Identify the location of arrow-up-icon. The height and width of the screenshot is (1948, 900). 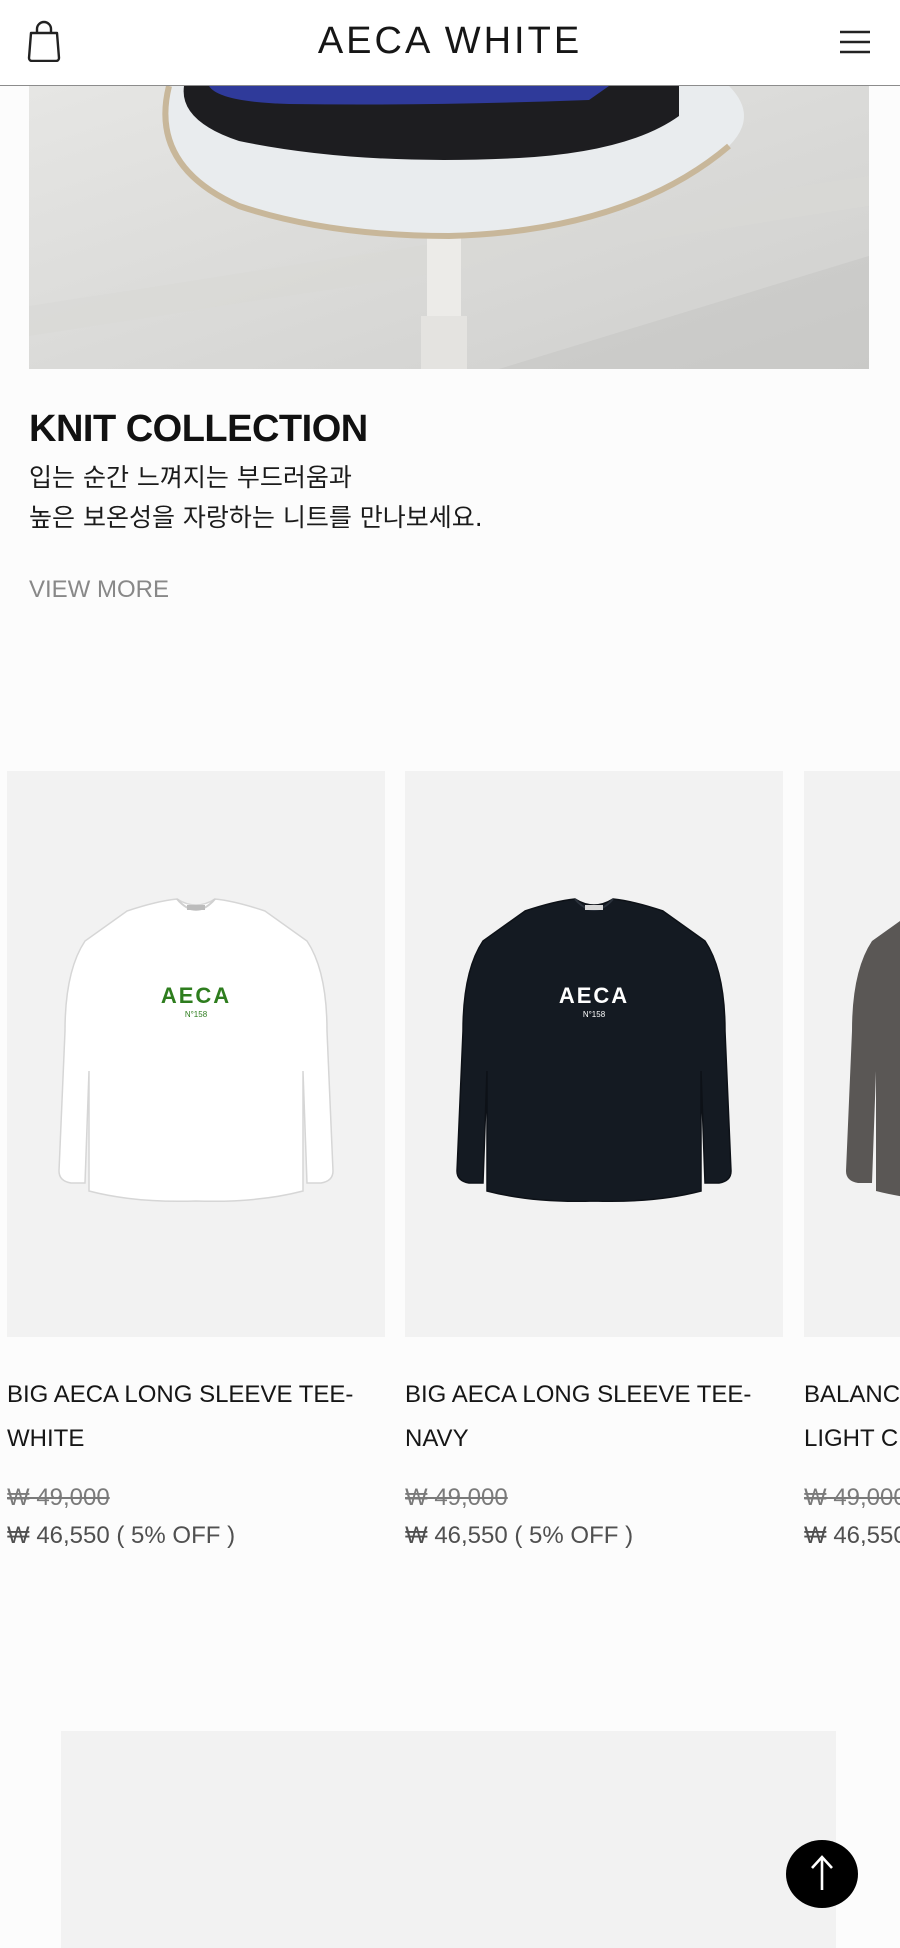
(822, 1872).